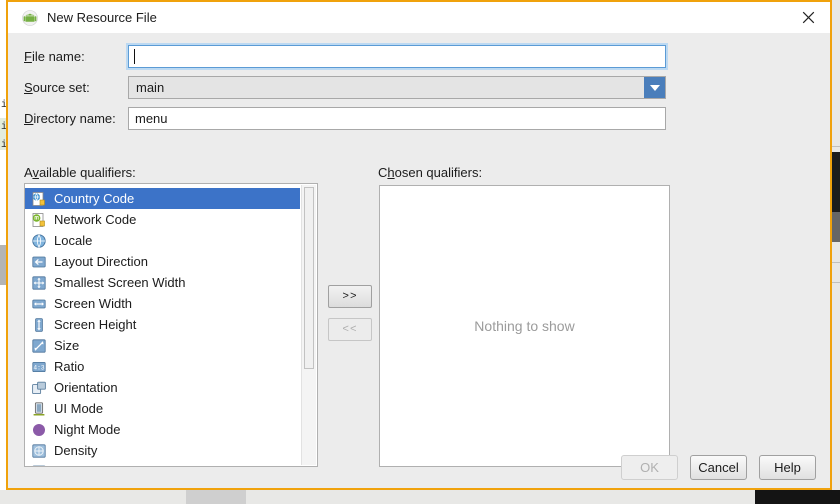 The width and height of the screenshot is (840, 504). I want to click on list-item-label: Smallest Screen Width, so click(120, 282).